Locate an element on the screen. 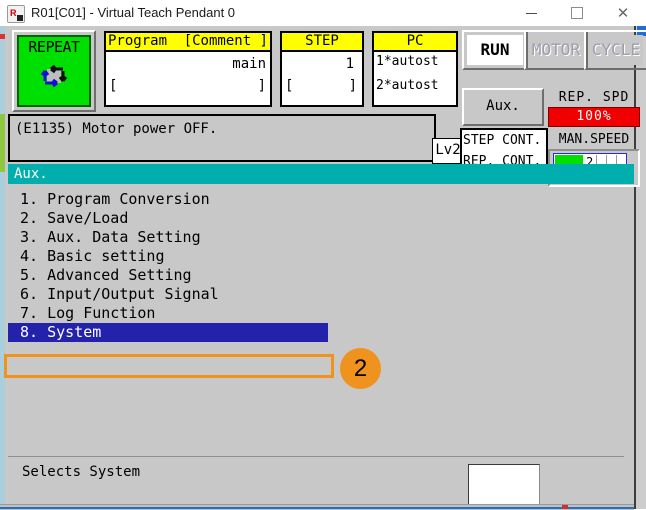  menu-item-aux-data-setting: 3. Aux. Data Setting is located at coordinates (321, 237).